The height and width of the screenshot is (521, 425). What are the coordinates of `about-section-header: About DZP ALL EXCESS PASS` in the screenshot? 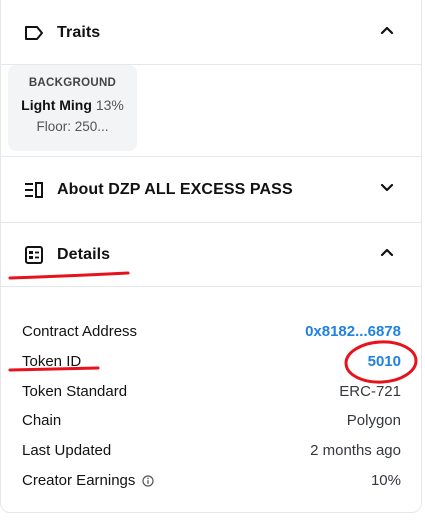 It's located at (211, 190).